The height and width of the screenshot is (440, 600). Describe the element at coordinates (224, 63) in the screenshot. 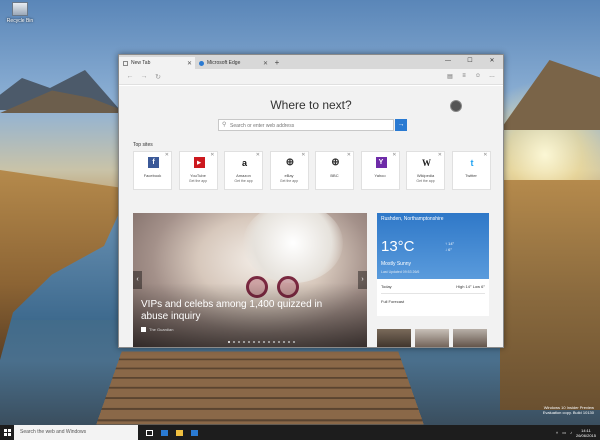

I see `tab-label: Microsoft Edge` at that location.